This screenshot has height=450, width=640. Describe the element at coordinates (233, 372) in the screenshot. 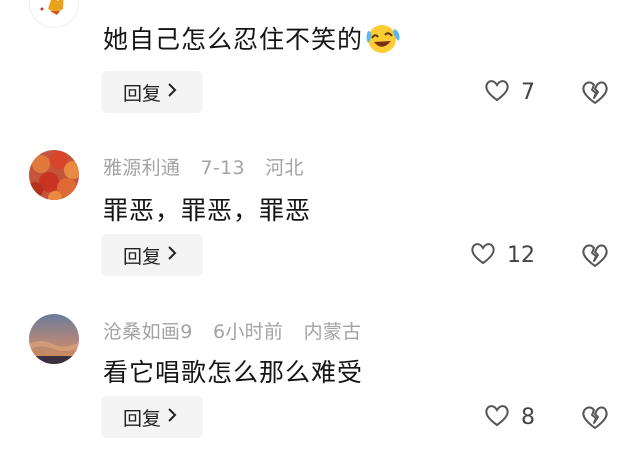

I see `comment-text: 看它唱歌怎么那么难受` at that location.